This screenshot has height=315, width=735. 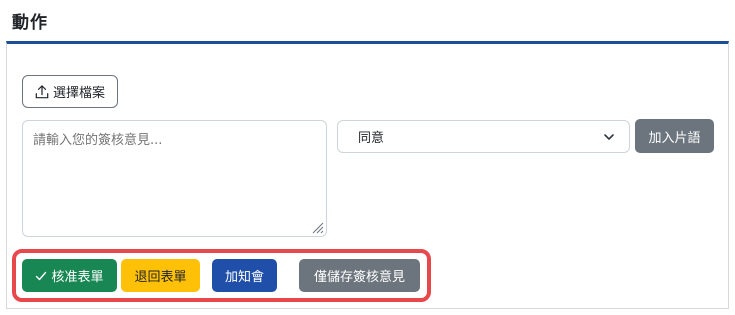 I want to click on chevron-down-icon, so click(x=609, y=136).